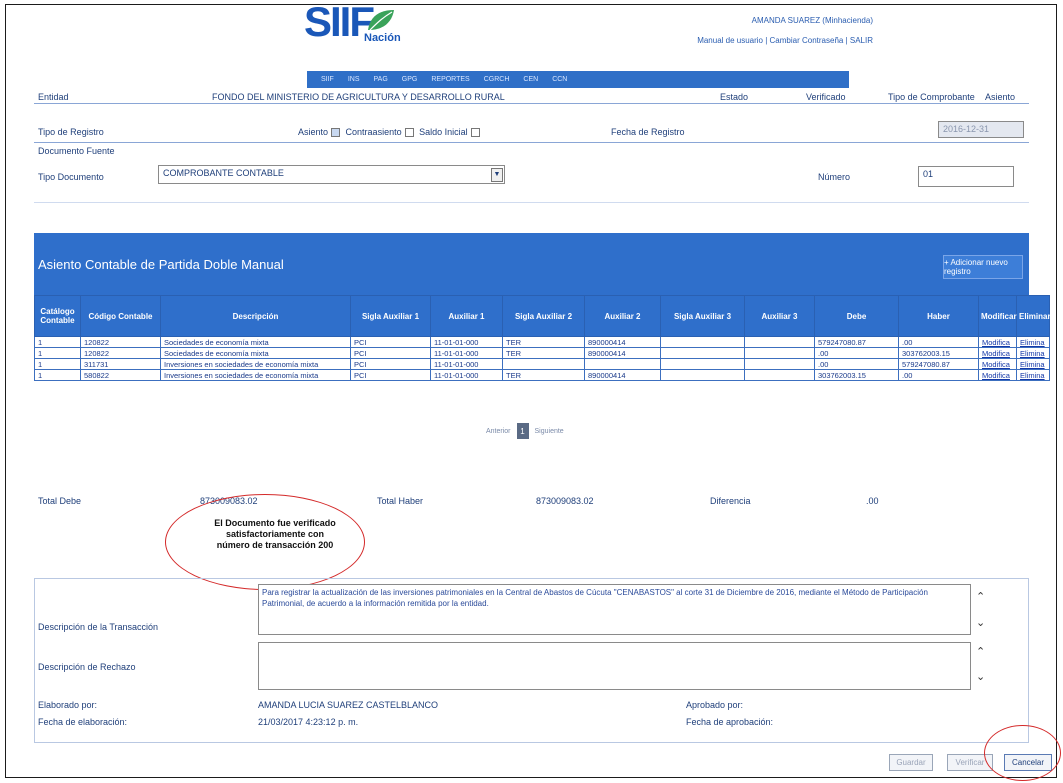 The image size is (1063, 783). Describe the element at coordinates (826, 97) in the screenshot. I see `estado-value: Verificado` at that location.